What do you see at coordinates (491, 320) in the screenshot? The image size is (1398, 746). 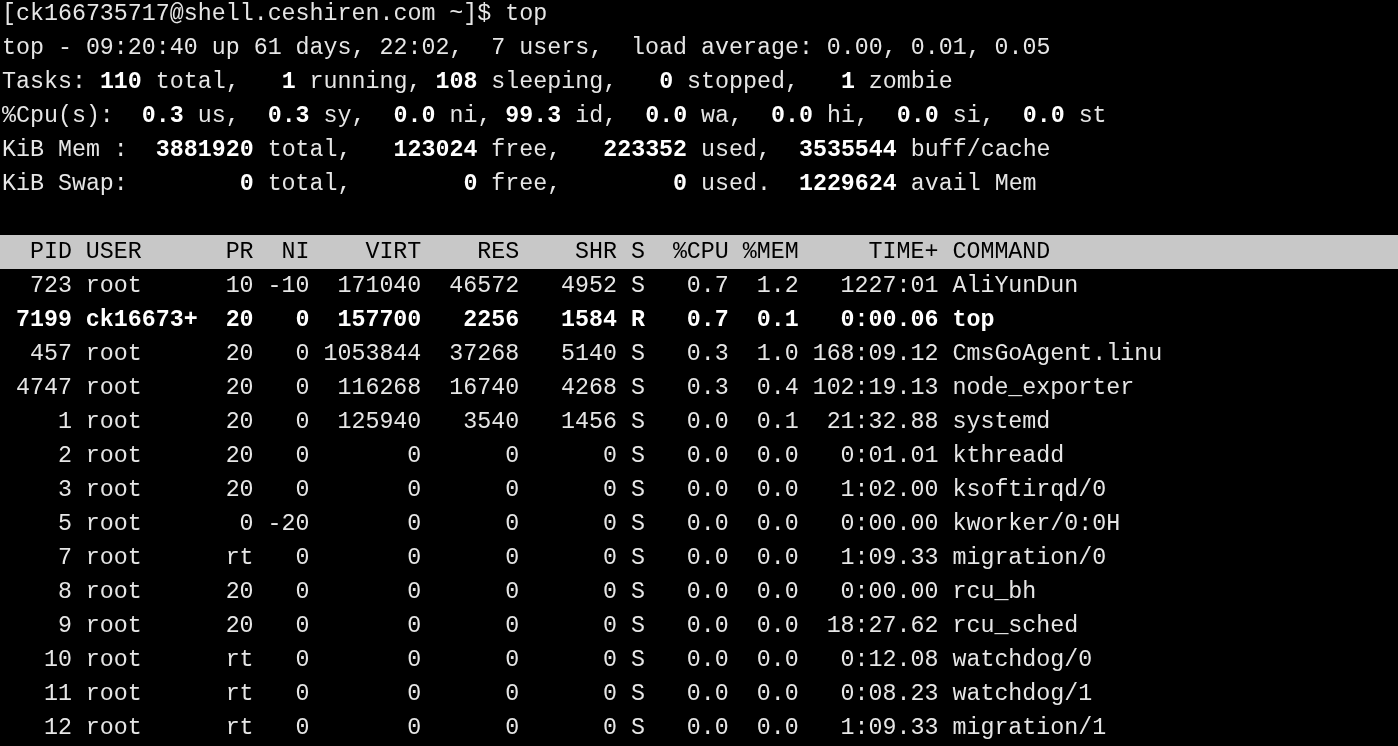 I see `table-cell-text: 2256` at bounding box center [491, 320].